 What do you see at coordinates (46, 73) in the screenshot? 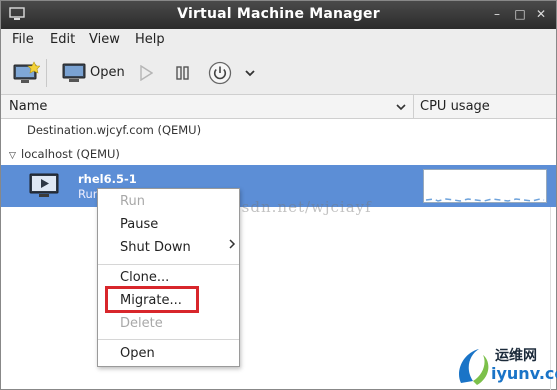
I see `toolbar-separator` at bounding box center [46, 73].